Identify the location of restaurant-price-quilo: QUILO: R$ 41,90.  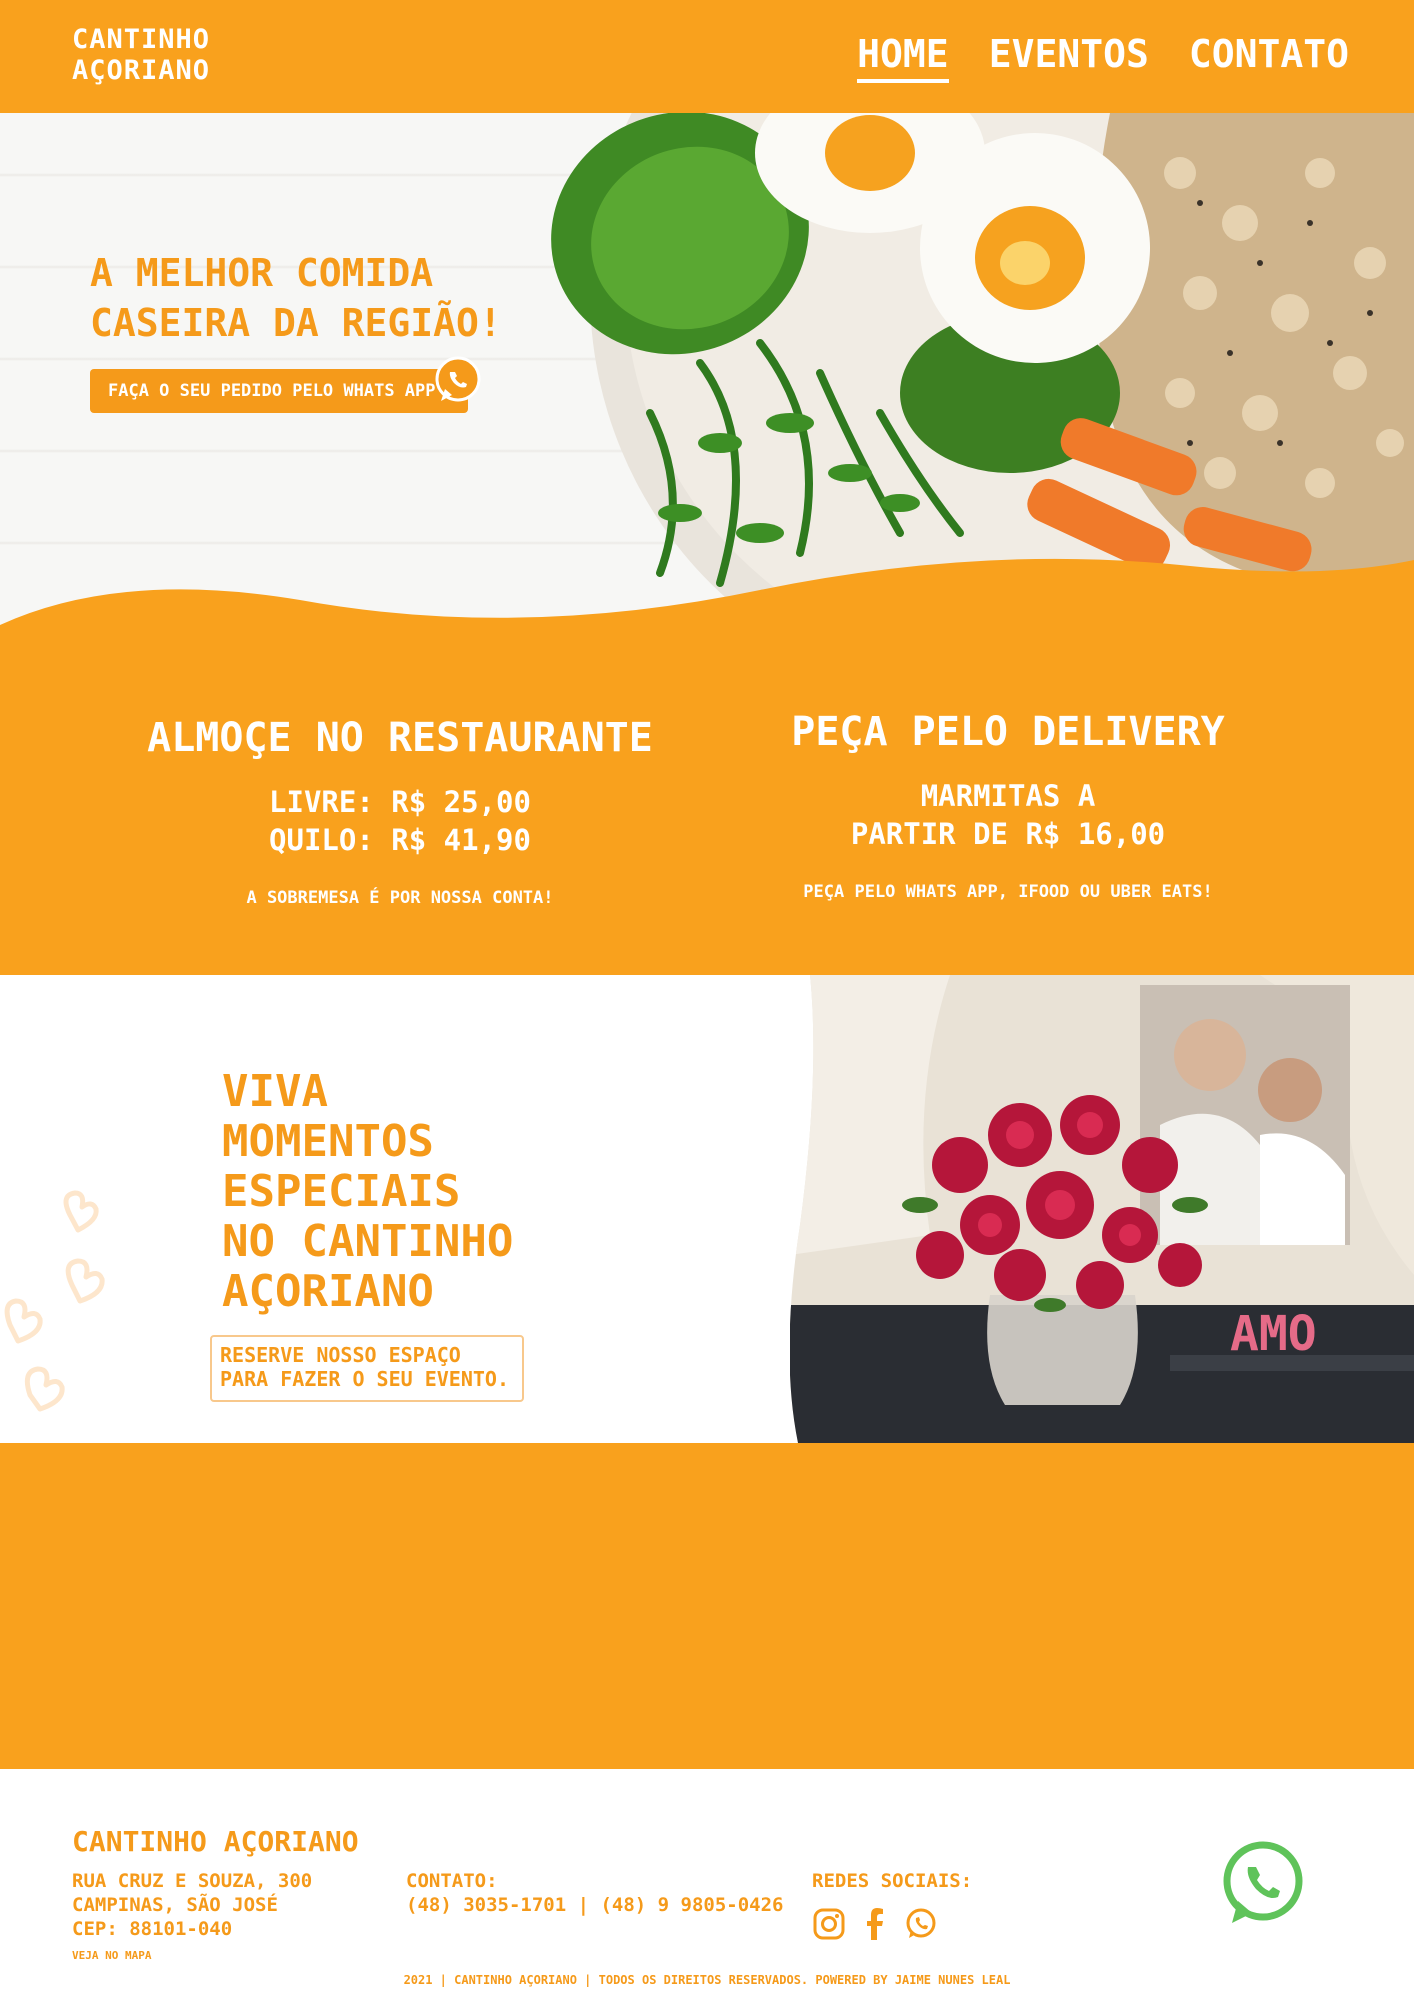
(400, 840).